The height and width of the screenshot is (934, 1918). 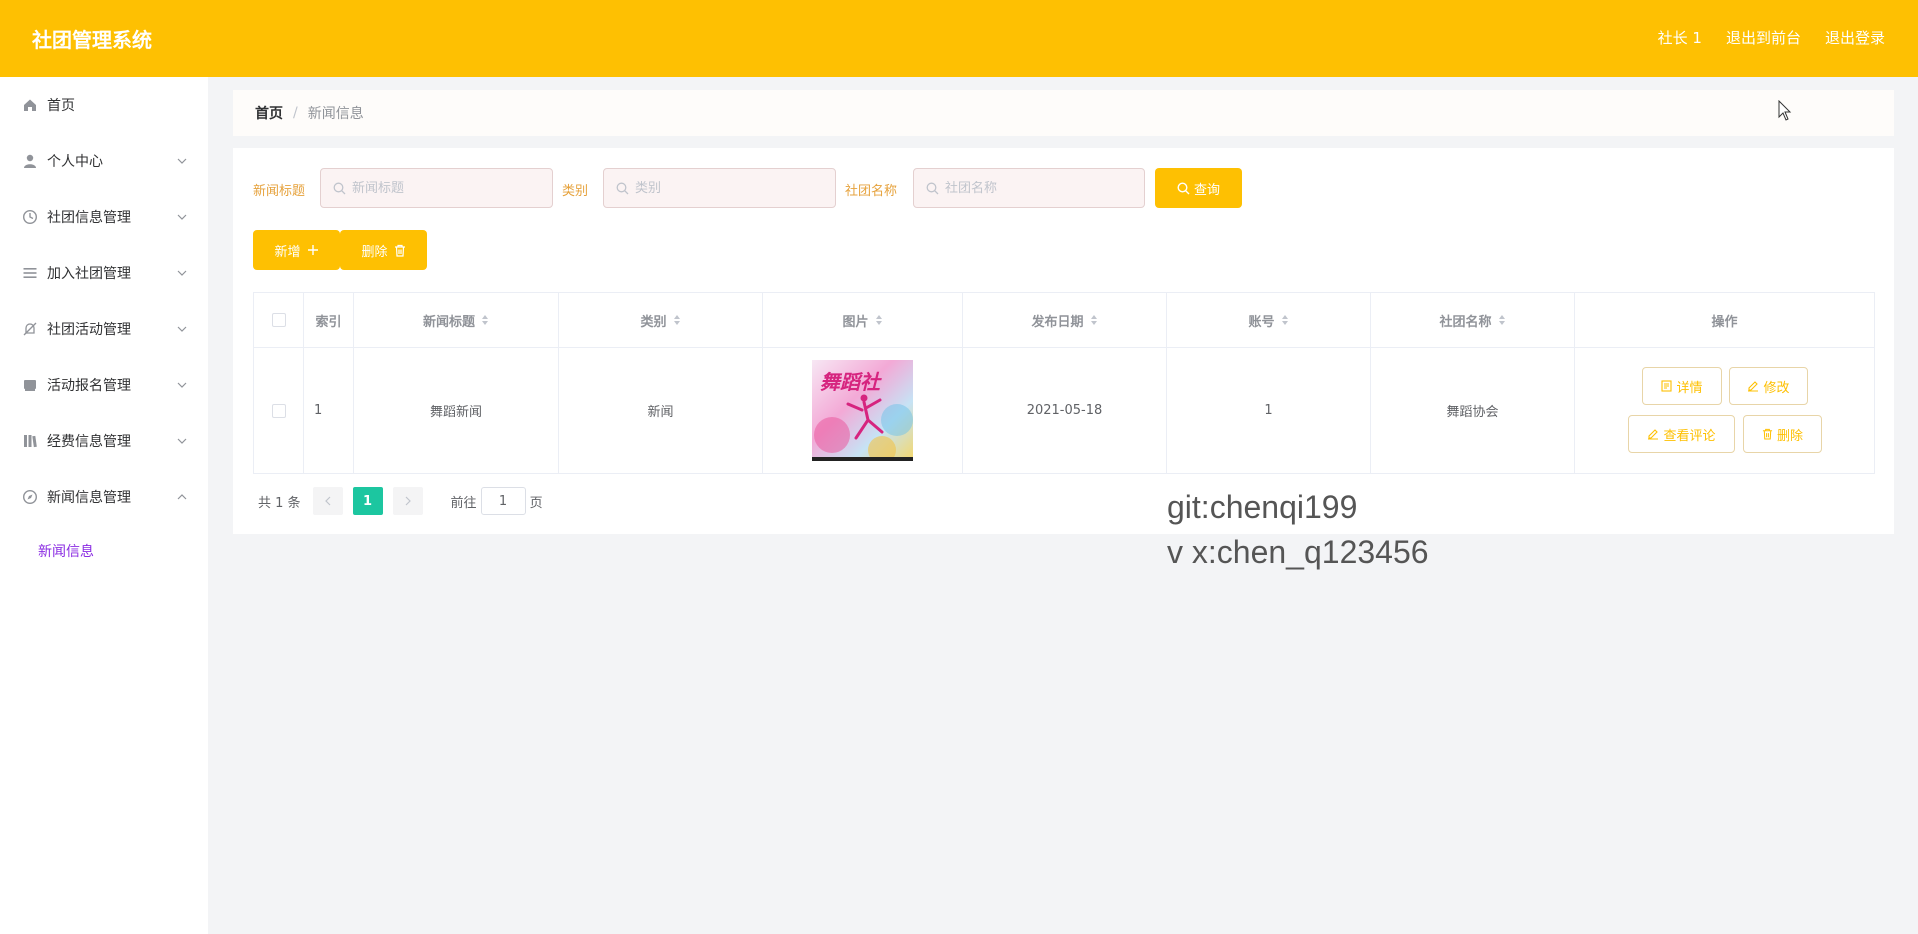 I want to click on header-news-title: 新闻标题, so click(x=456, y=320).